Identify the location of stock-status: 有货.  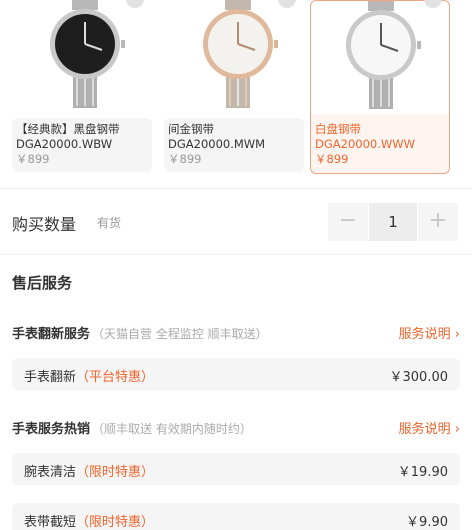
(109, 223).